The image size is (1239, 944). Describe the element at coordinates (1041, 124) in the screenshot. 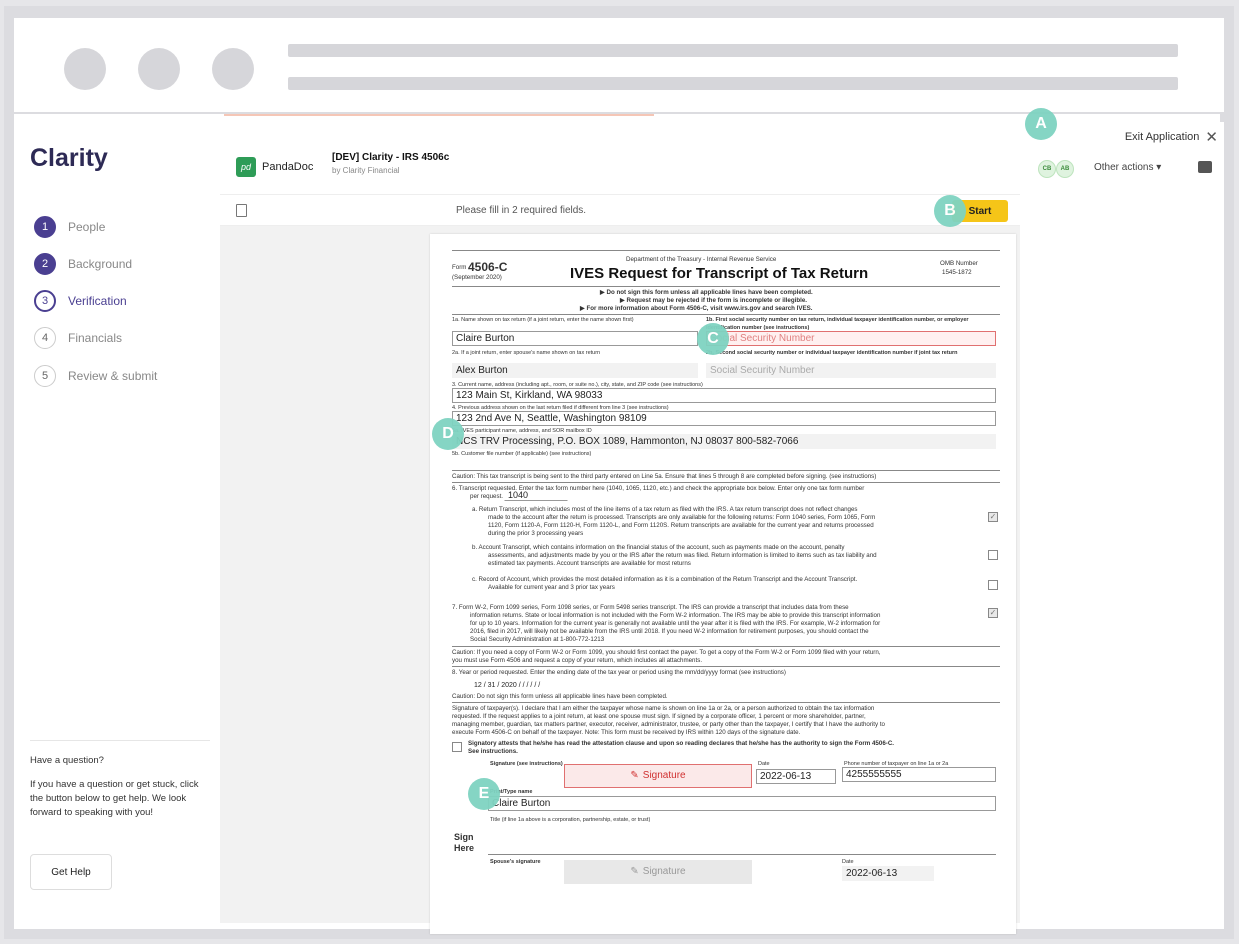

I see `annotation-badge-a: A` at that location.